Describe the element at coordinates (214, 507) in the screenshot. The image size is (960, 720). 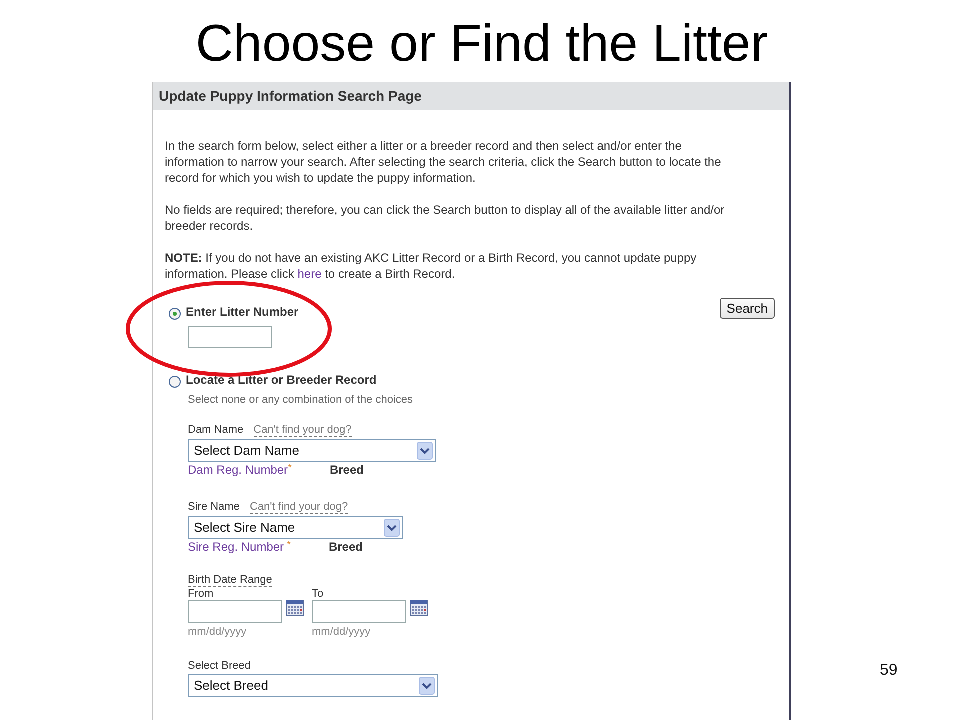
I see `field-label: Sire Name` at that location.